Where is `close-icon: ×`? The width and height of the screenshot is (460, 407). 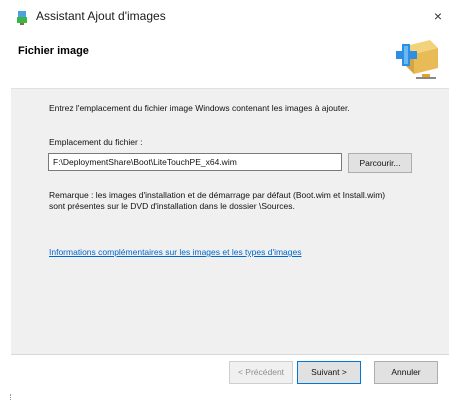 close-icon: × is located at coordinates (438, 16).